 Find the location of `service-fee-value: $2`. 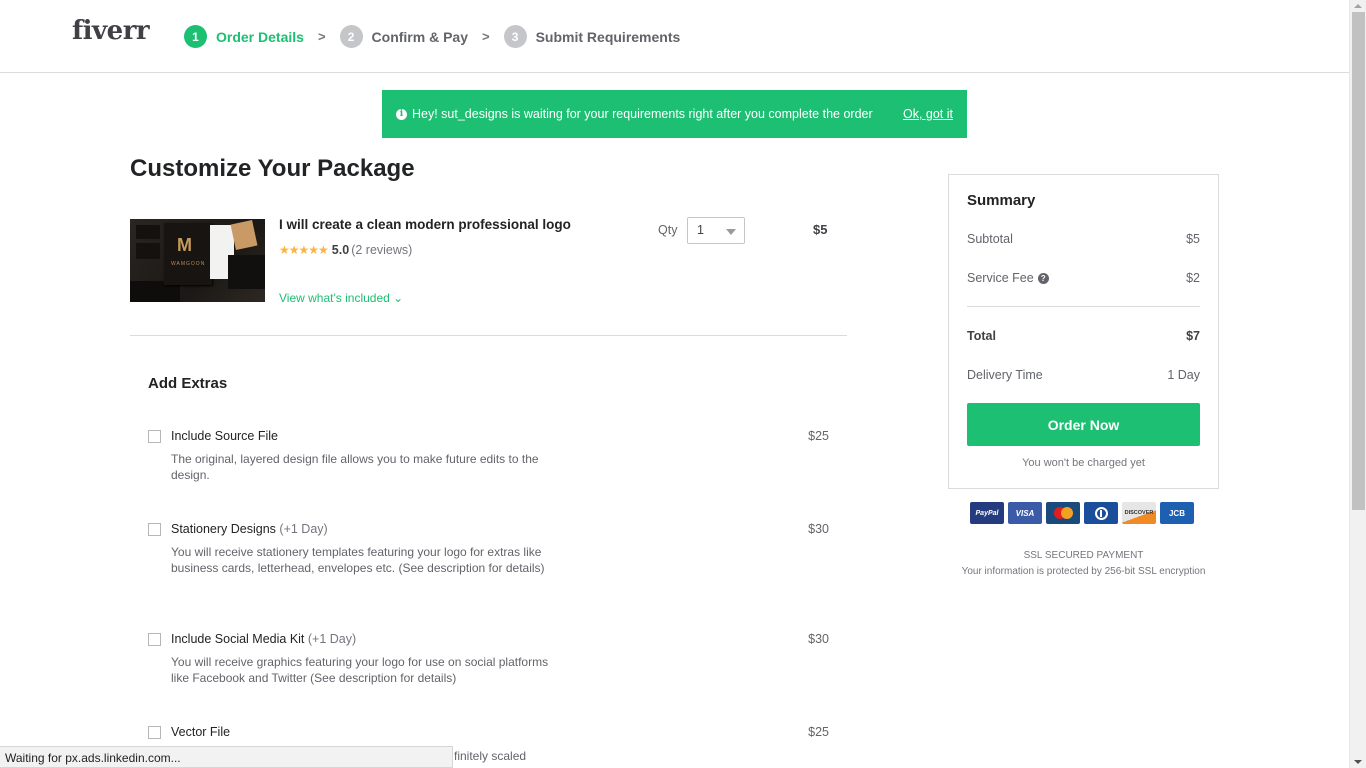

service-fee-value: $2 is located at coordinates (1193, 278).